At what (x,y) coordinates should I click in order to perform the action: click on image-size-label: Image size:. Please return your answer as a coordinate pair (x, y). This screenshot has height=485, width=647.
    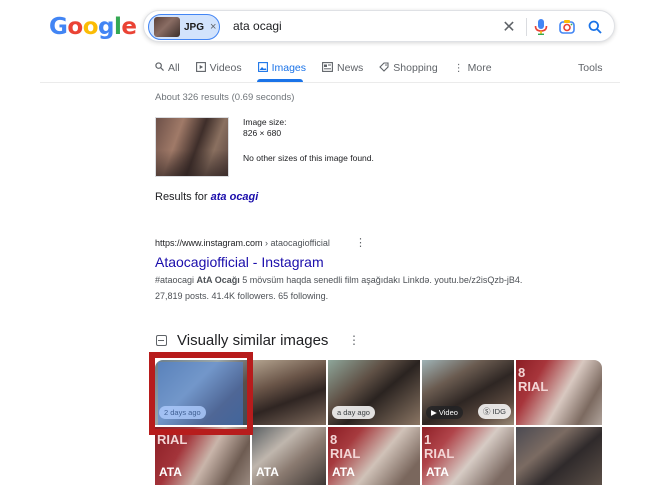
    Looking at the image, I should click on (265, 122).